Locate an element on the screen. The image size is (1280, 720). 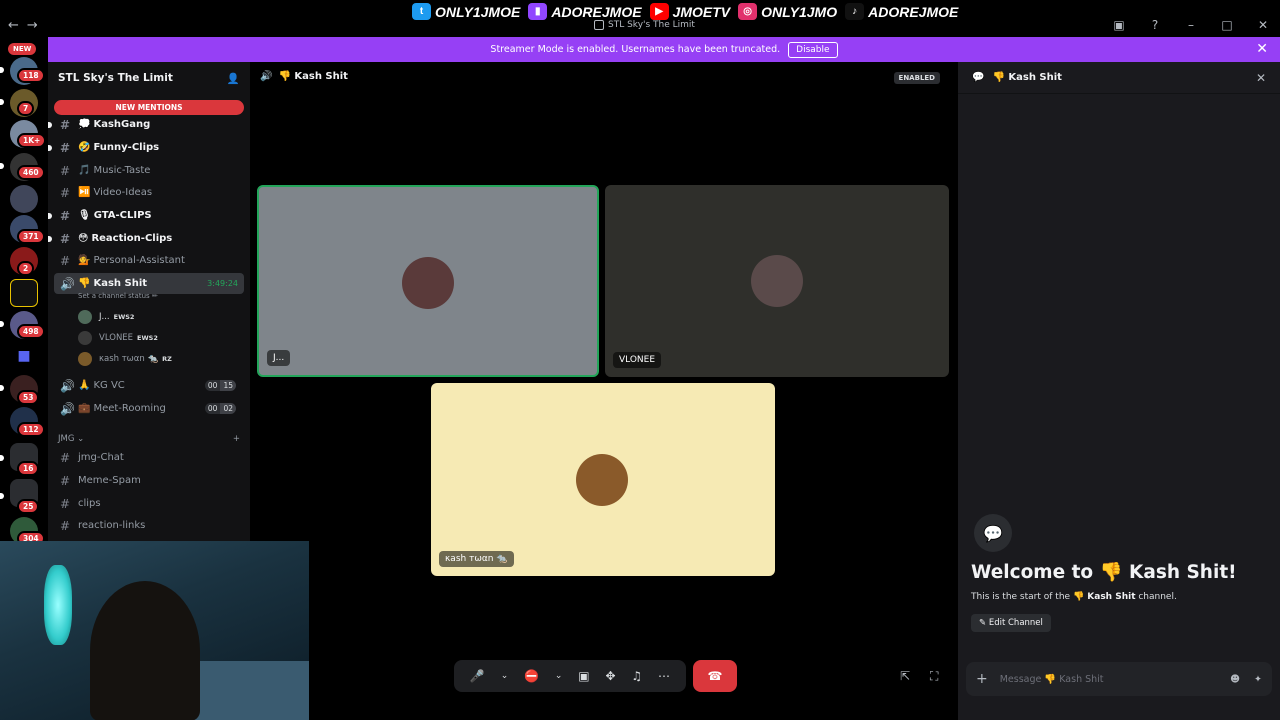
apps-icon: ✦ is located at coordinates (1258, 679).